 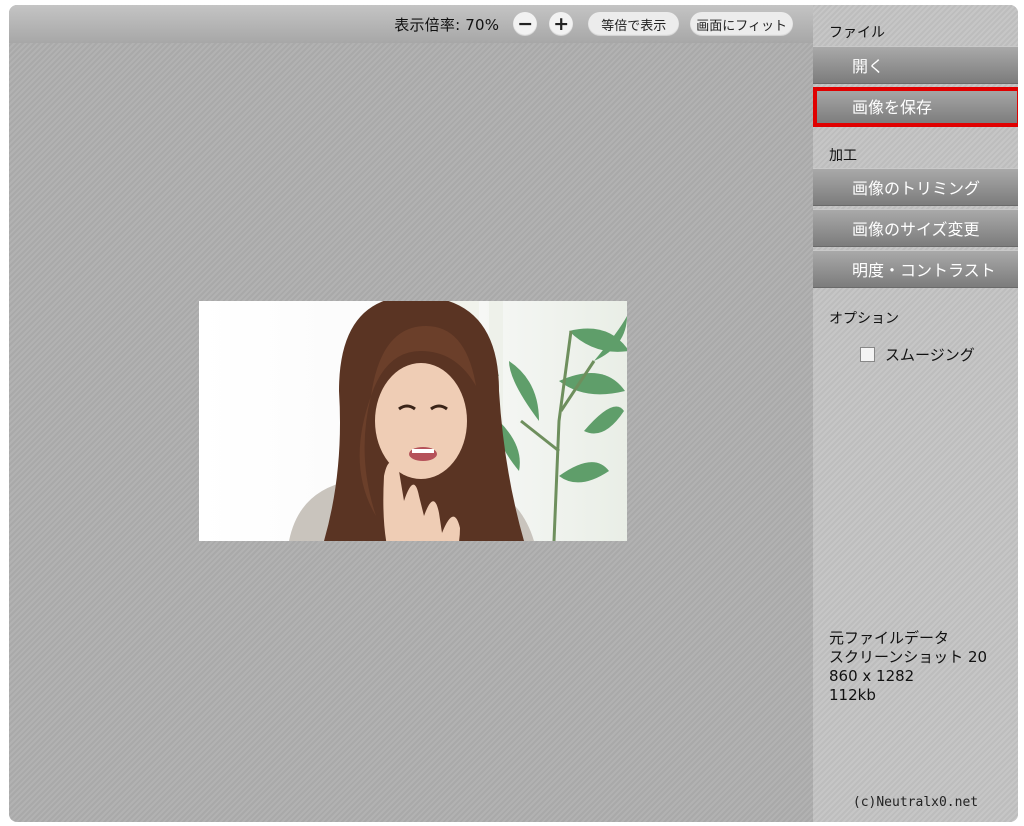 What do you see at coordinates (908, 657) in the screenshot?
I see `file-info-name: スクリーンショット 20` at bounding box center [908, 657].